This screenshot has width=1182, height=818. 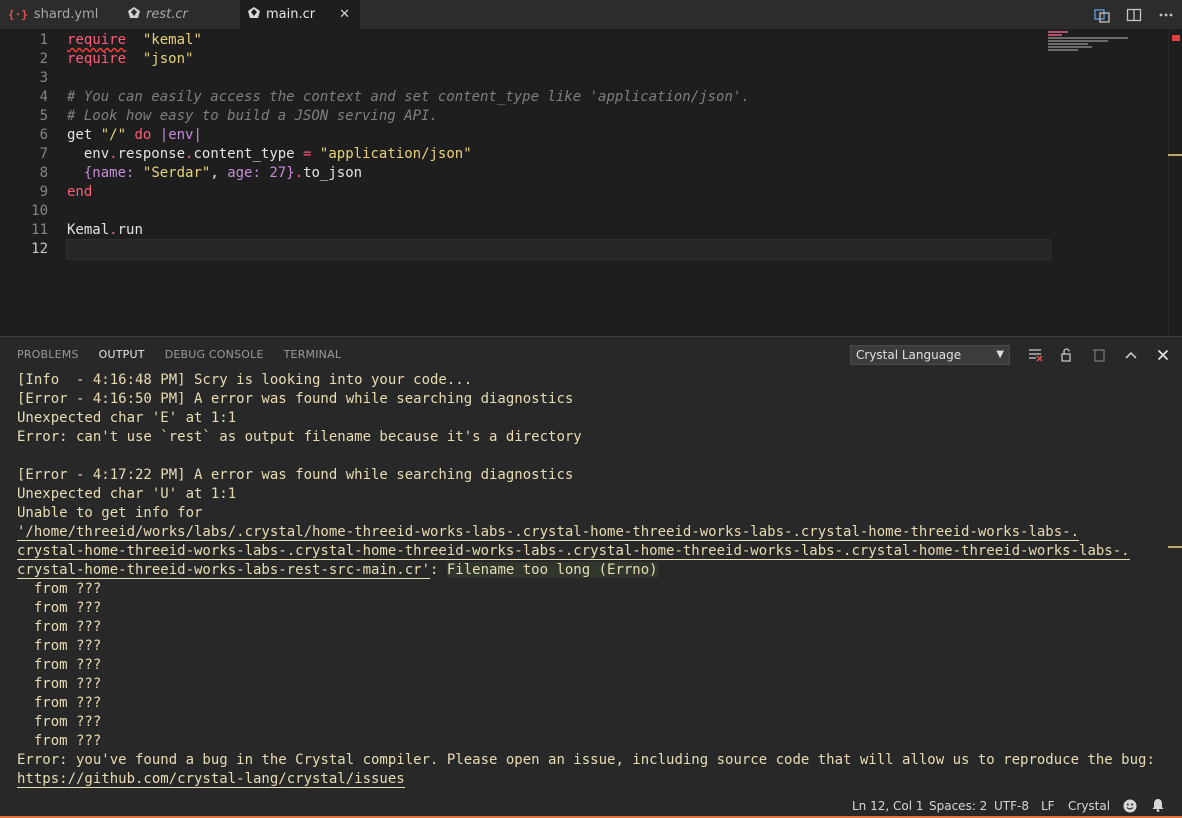 I want to click on code-line: Kemal.run, so click(x=557, y=230).